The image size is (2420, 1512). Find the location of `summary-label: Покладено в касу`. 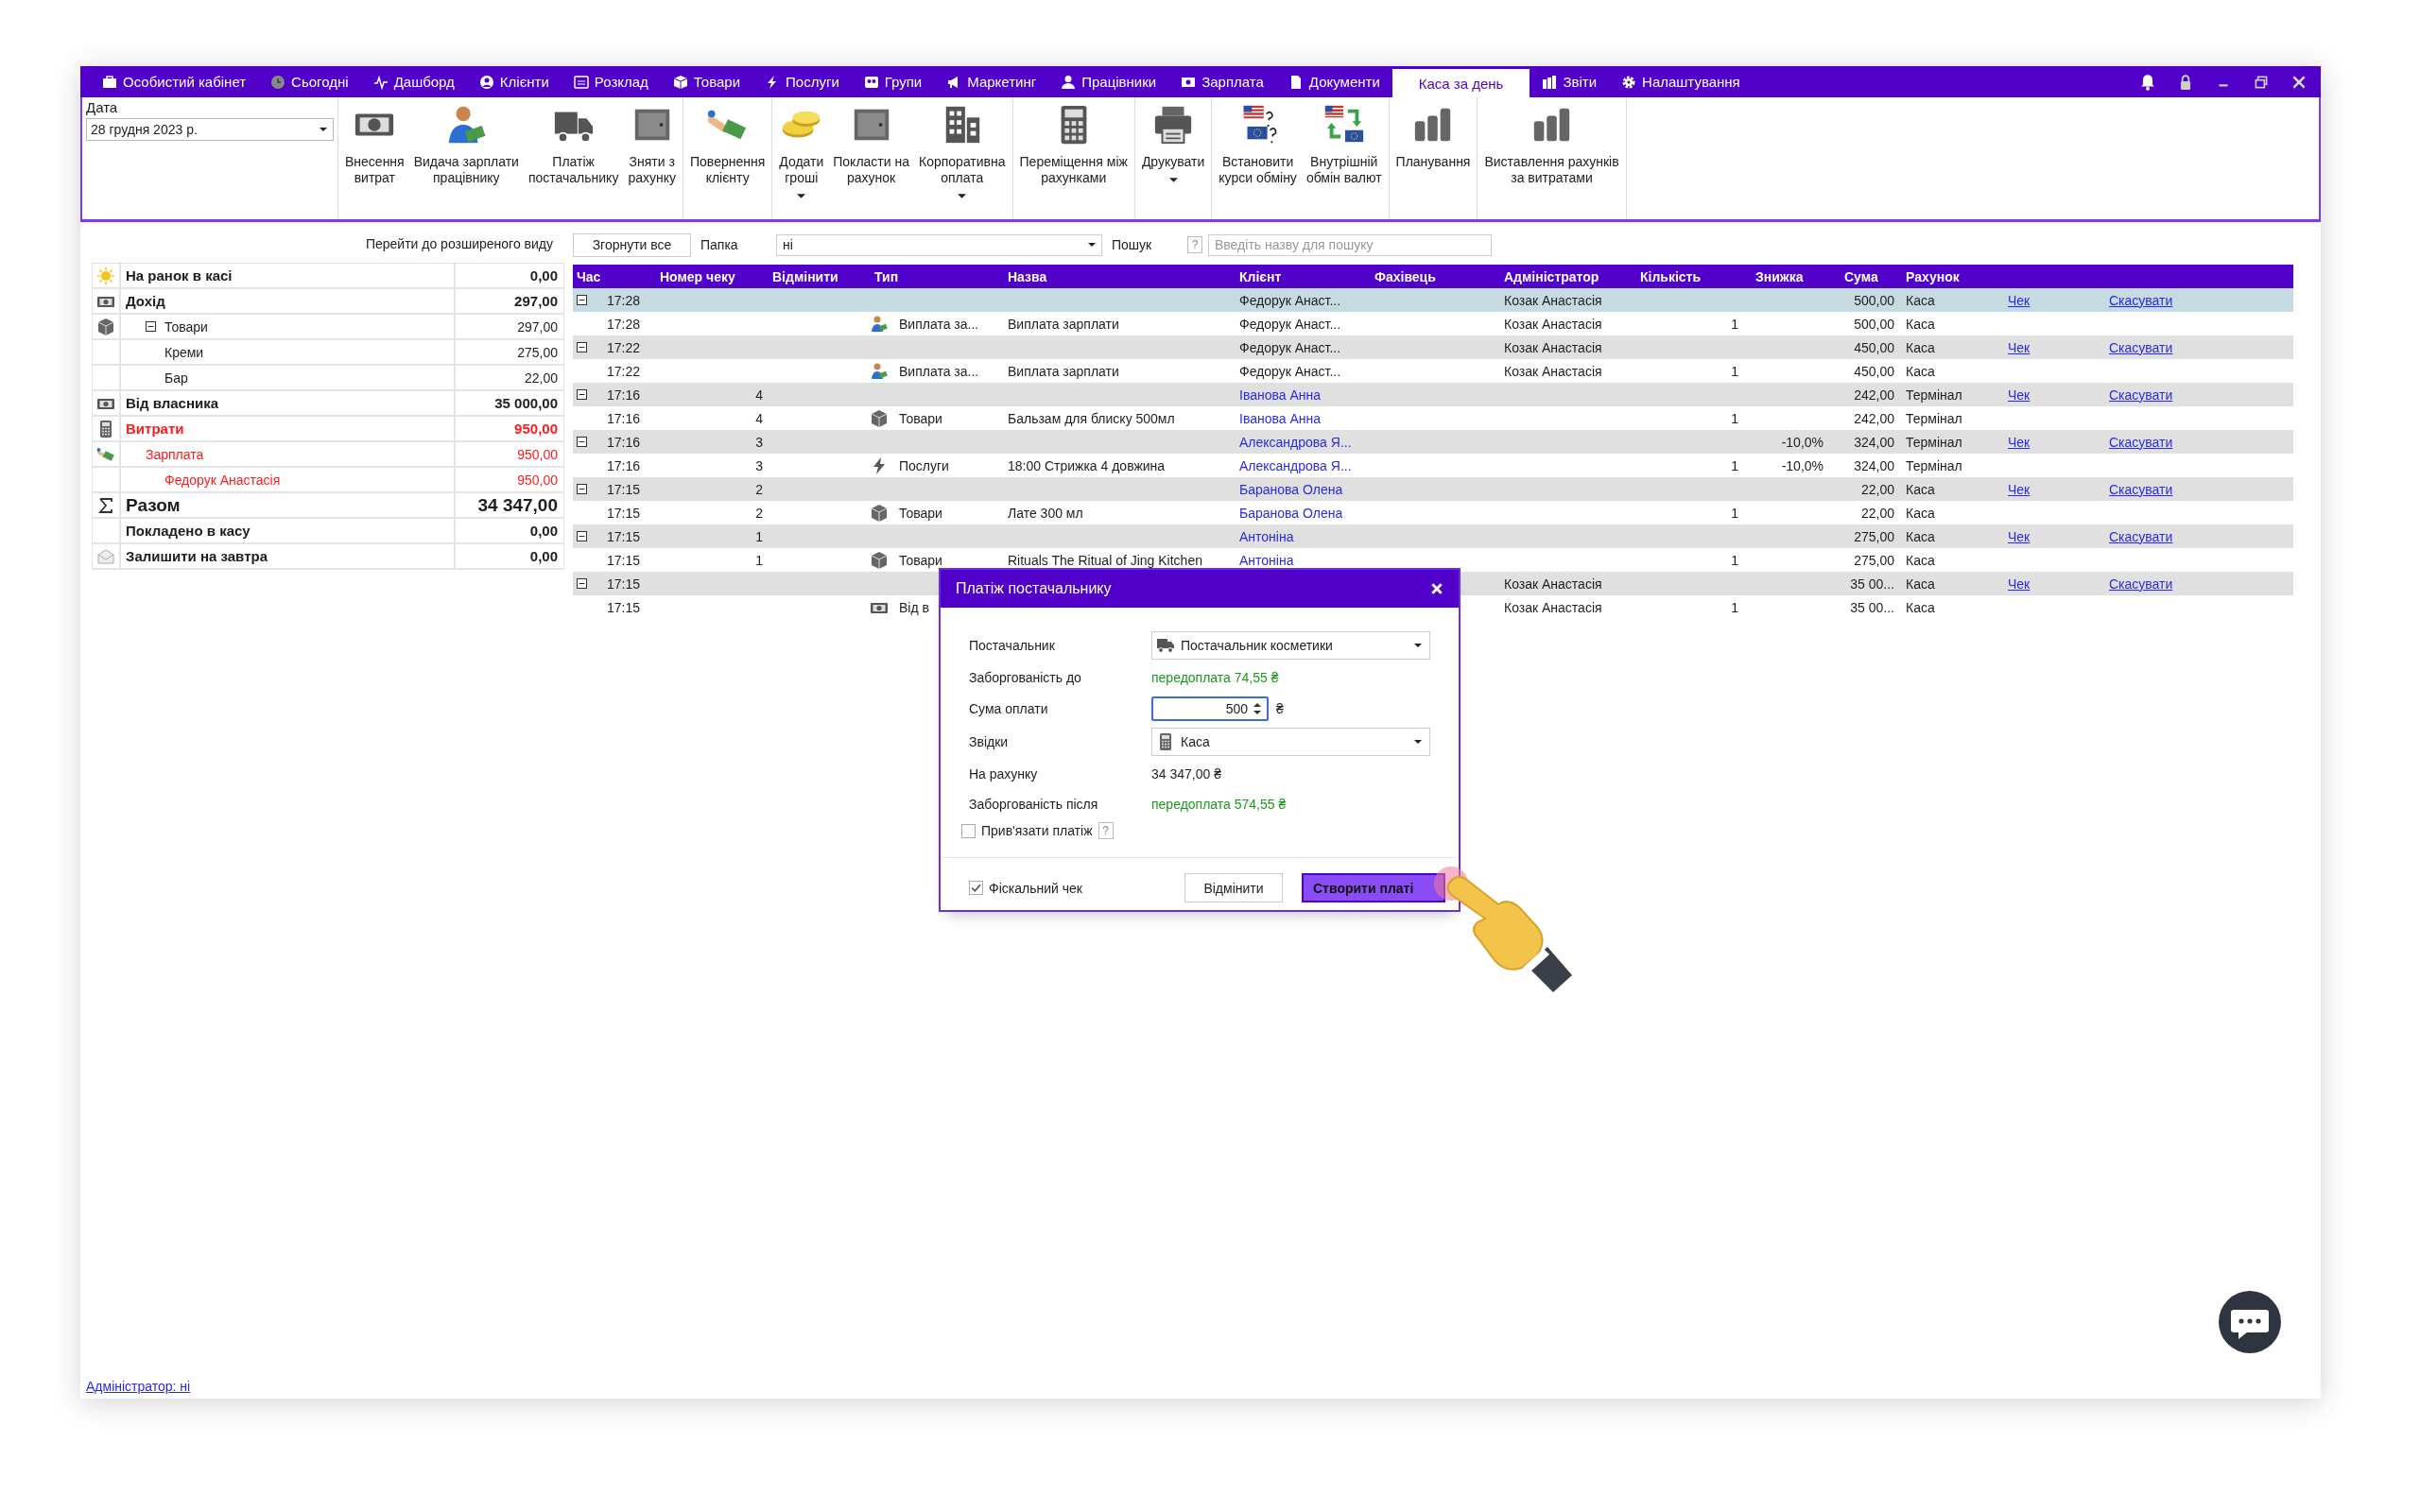

summary-label: Покладено в касу is located at coordinates (188, 531).